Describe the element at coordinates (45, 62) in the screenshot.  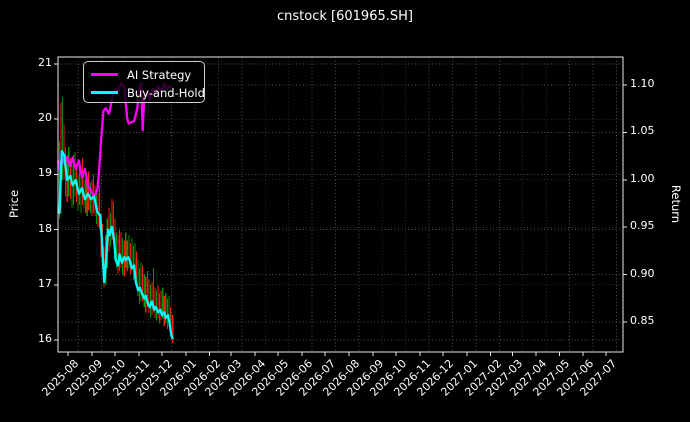
I see `price-tick-label: 21` at that location.